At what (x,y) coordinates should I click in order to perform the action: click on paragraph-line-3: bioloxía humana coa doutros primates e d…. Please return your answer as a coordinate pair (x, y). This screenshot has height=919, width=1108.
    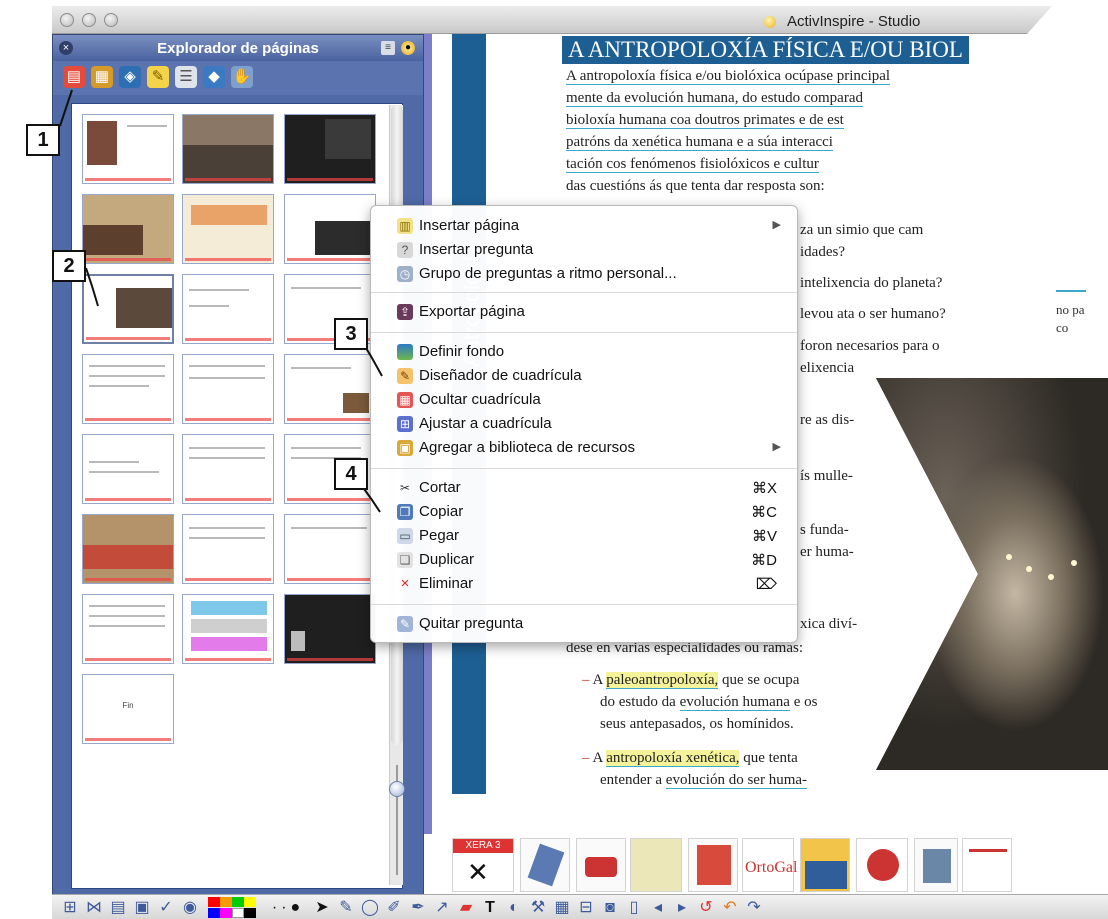
    Looking at the image, I should click on (705, 120).